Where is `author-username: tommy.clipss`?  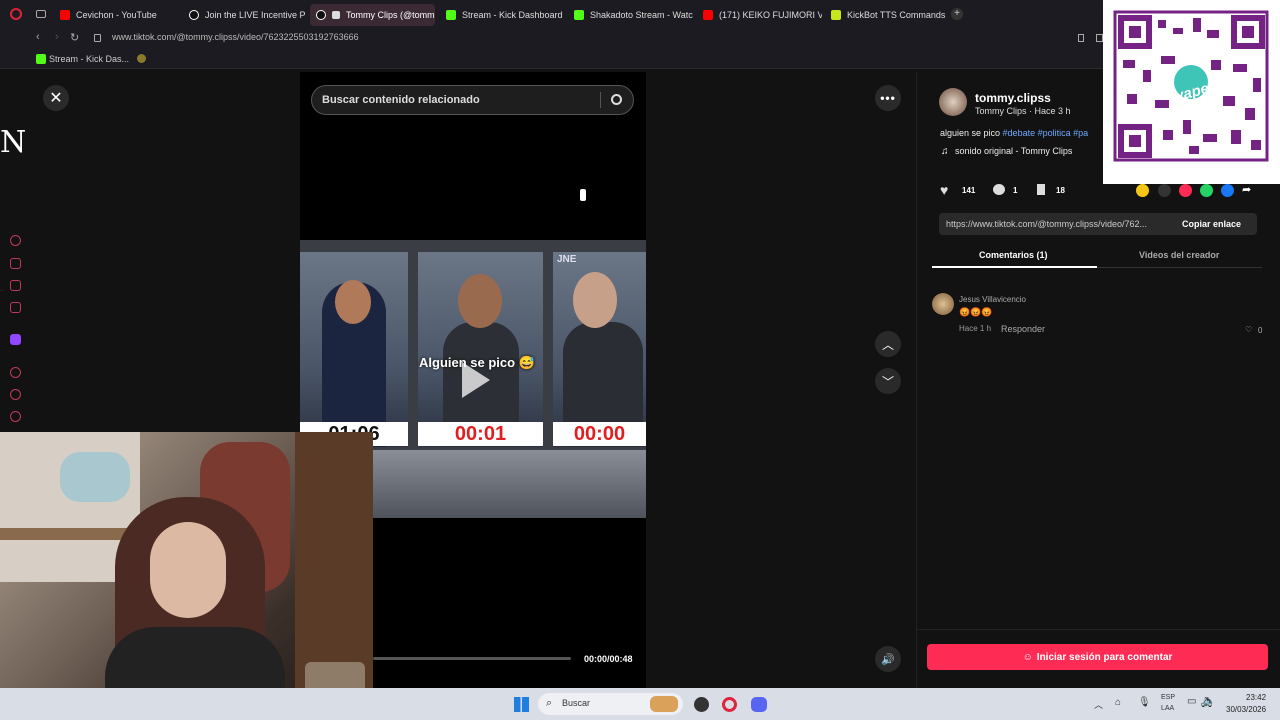
author-username: tommy.clipss is located at coordinates (1013, 98).